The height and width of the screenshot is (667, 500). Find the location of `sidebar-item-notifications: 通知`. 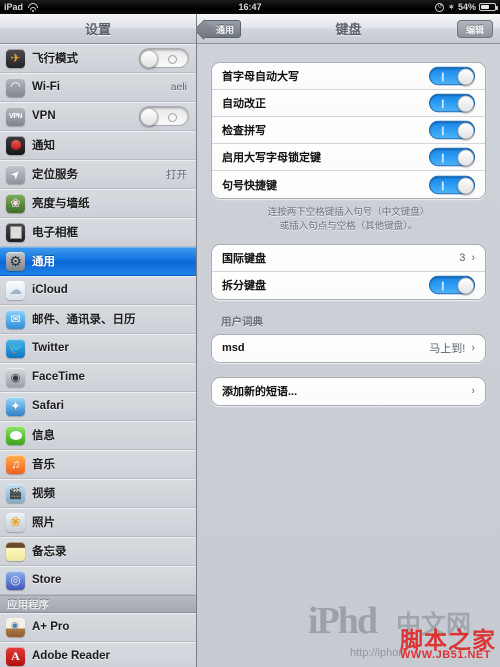

sidebar-item-notifications: 通知 is located at coordinates (98, 145).